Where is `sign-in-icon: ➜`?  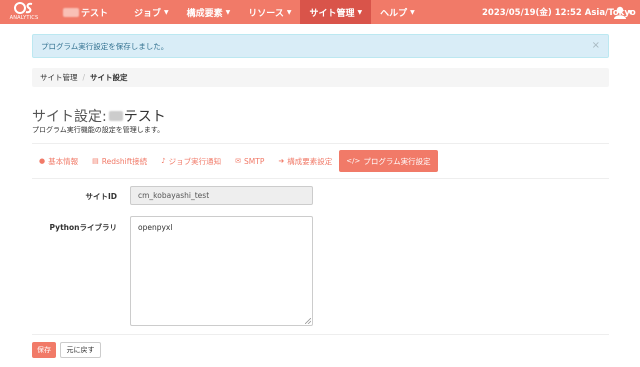 sign-in-icon: ➜ is located at coordinates (281, 161).